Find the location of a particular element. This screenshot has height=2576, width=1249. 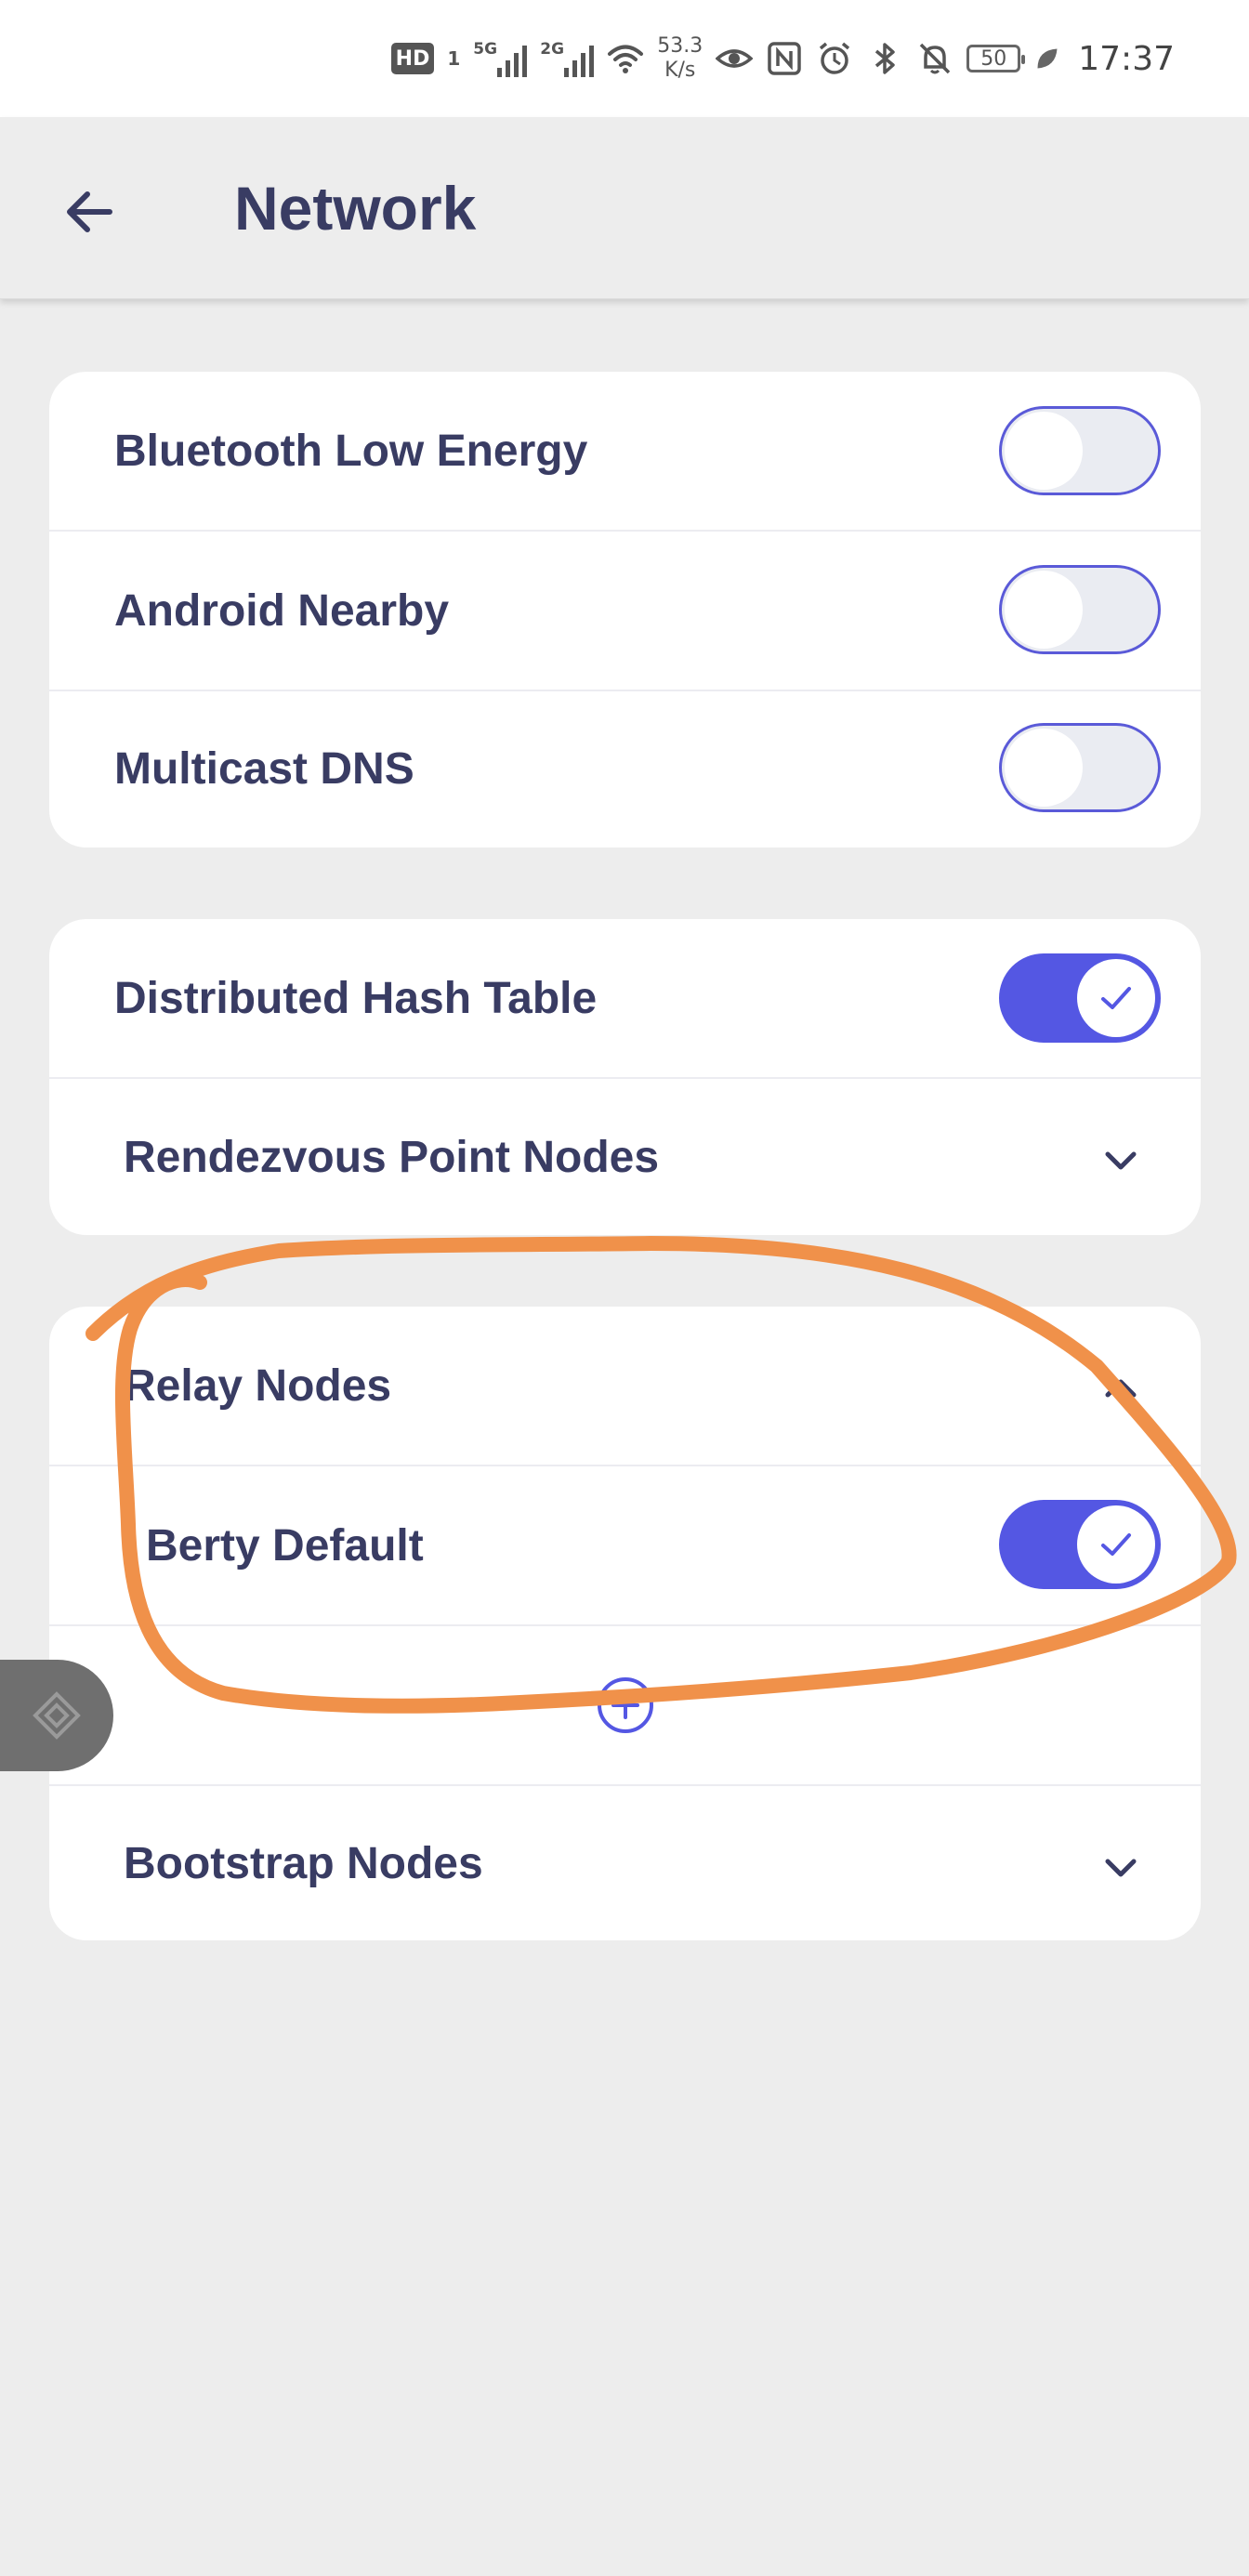

berty-default-toggle is located at coordinates (1080, 1544).